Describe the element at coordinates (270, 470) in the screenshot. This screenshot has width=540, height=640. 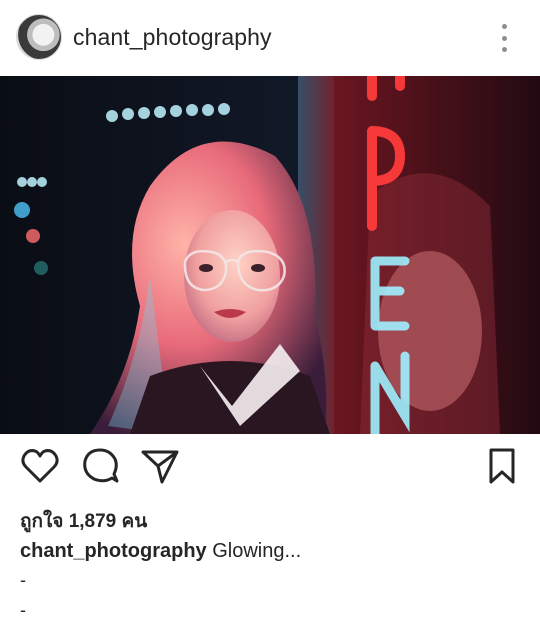
I see `post-actions` at that location.